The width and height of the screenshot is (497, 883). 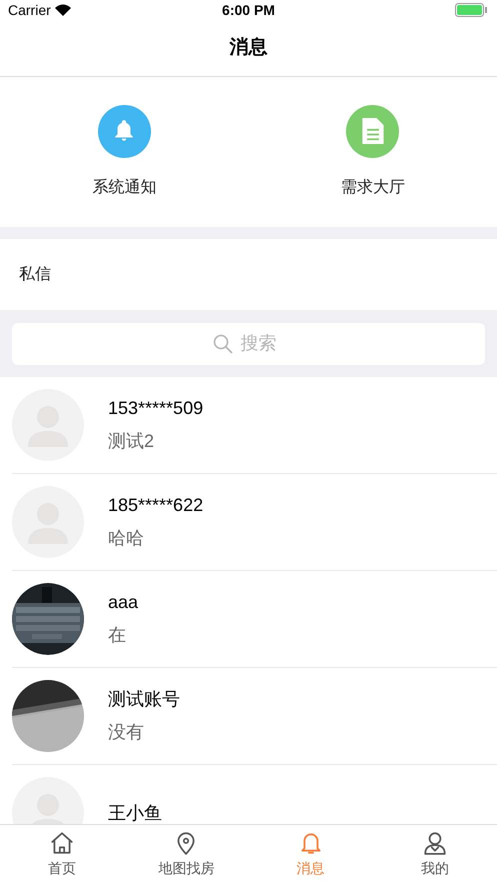 What do you see at coordinates (126, 732) in the screenshot?
I see `message-preview: 没有` at bounding box center [126, 732].